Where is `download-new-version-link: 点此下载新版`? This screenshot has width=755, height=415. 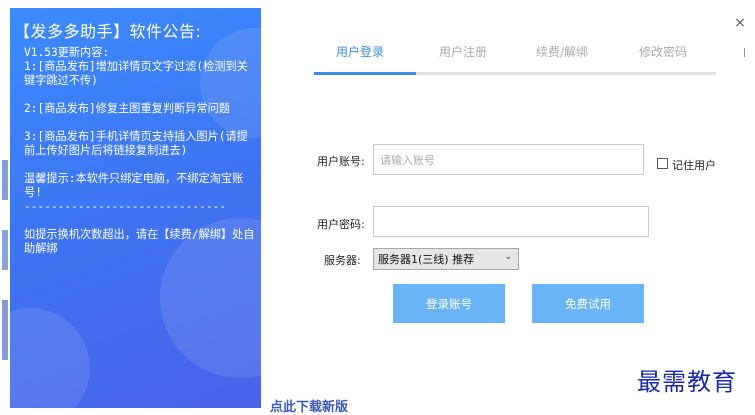 download-new-version-link: 点此下载新版 is located at coordinates (309, 405).